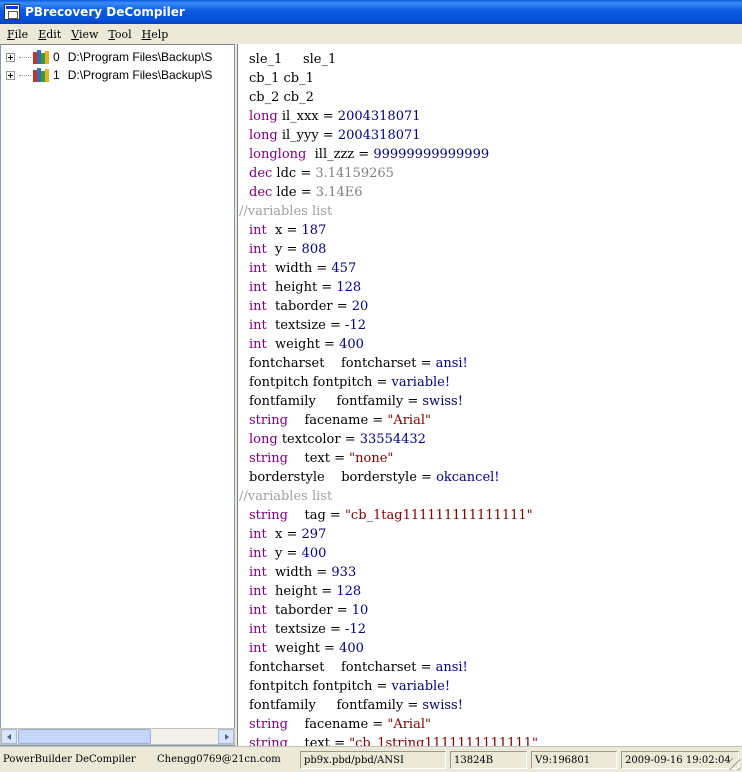  What do you see at coordinates (155, 34) in the screenshot?
I see `menu-help: Help` at bounding box center [155, 34].